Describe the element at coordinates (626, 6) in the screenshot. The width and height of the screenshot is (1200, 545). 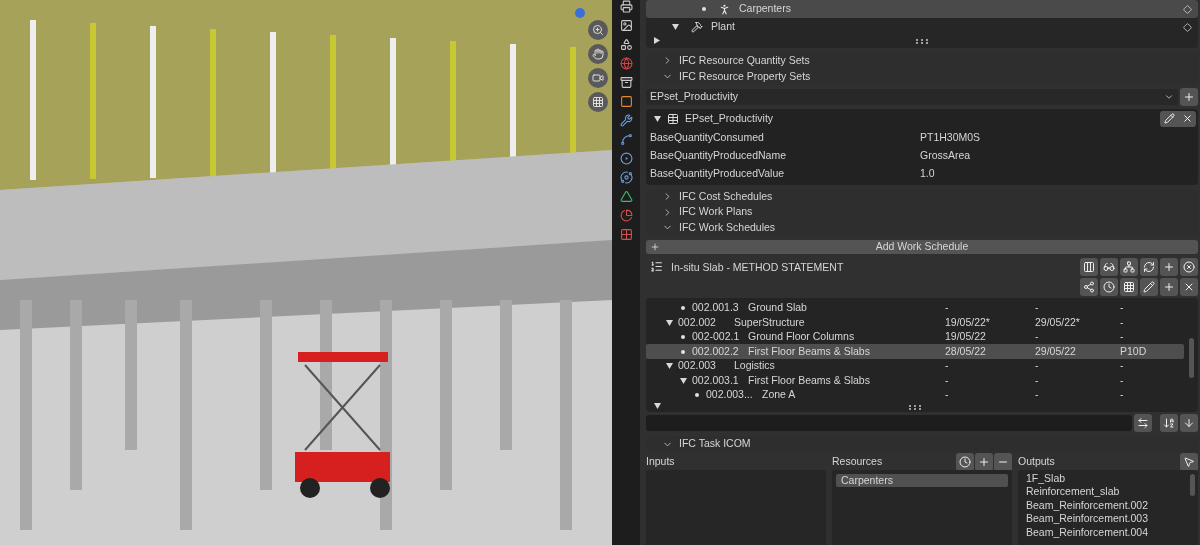
I see `printer-icon` at that location.